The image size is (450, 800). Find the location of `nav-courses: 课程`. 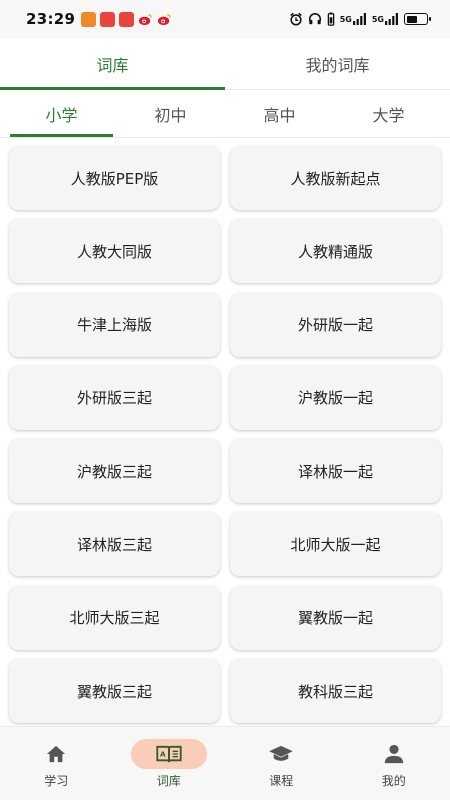

nav-courses: 课程 is located at coordinates (281, 763).